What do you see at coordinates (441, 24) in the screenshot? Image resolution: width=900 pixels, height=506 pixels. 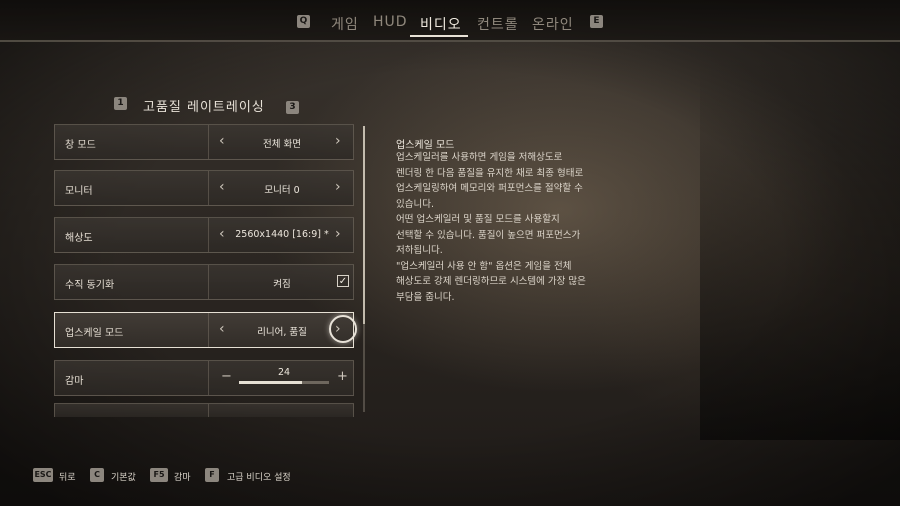 I see `tab-video: 비디오` at bounding box center [441, 24].